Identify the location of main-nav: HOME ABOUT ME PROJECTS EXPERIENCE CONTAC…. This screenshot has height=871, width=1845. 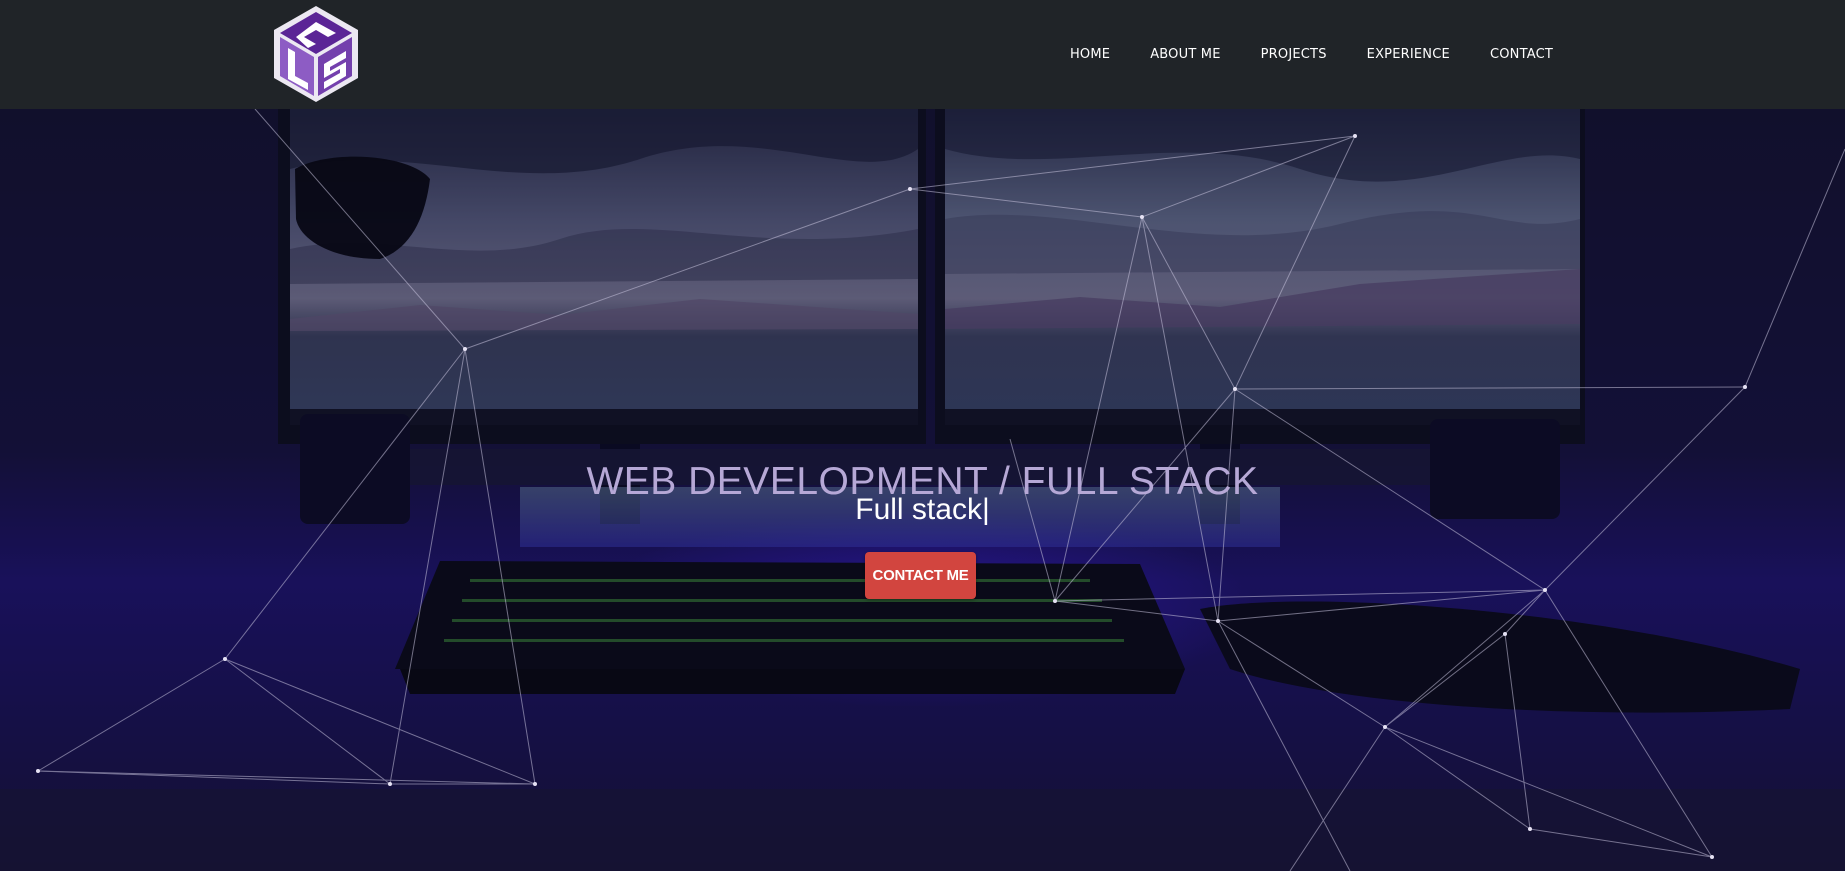
(1311, 54).